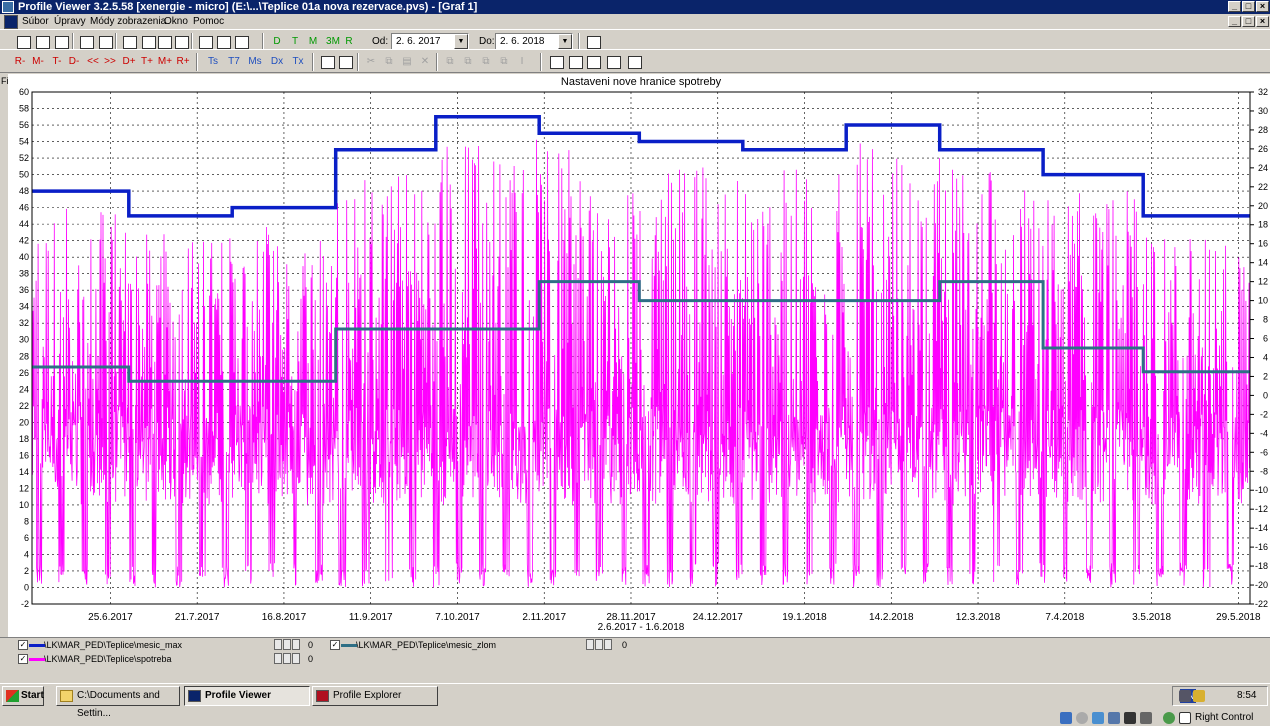  I want to click on period-day-button: D, so click(277, 41).